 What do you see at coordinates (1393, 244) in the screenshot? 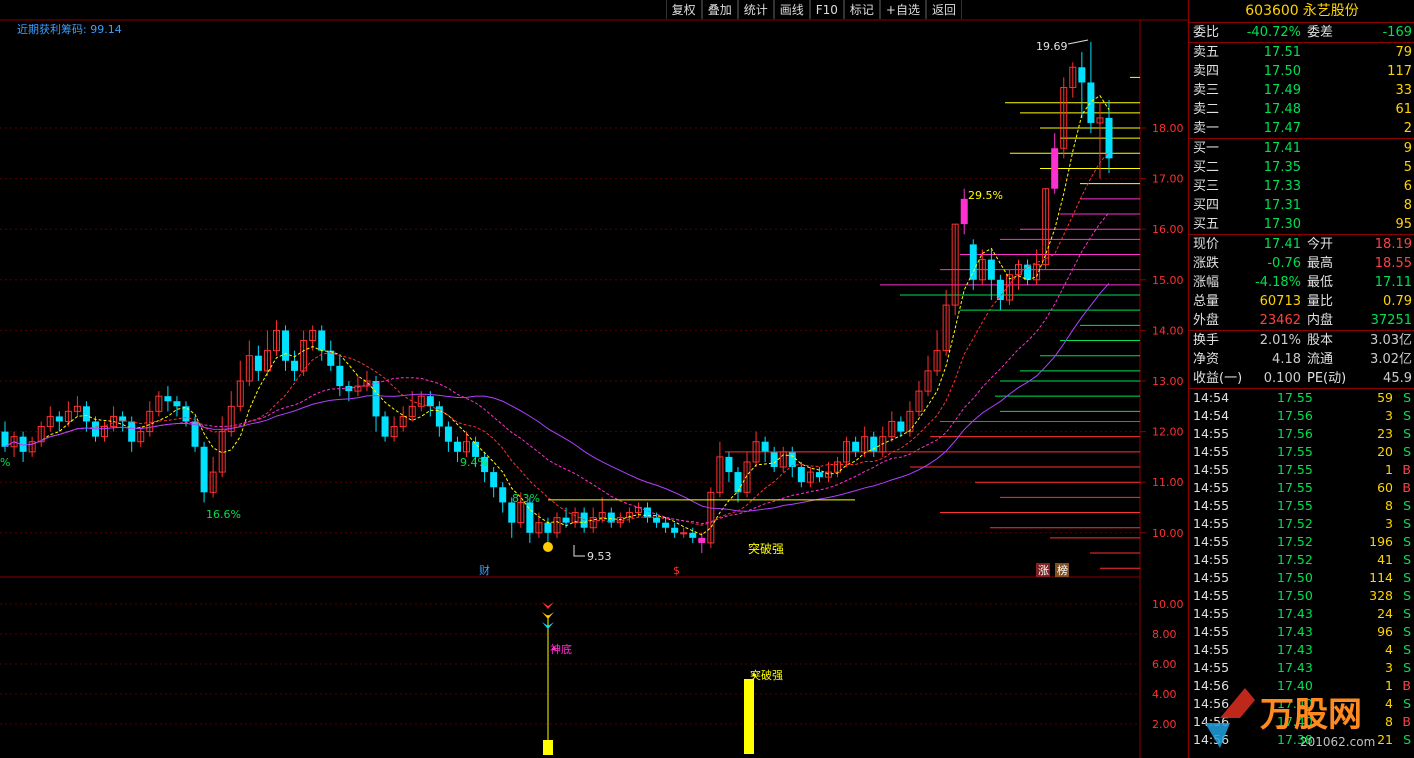
I see `quote-value-2: 18.19` at bounding box center [1393, 244].